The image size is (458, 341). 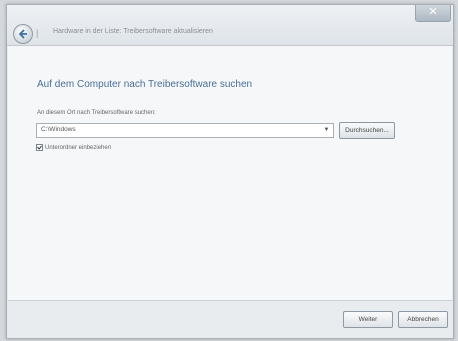 I want to click on close-icon: ✕, so click(x=433, y=12).